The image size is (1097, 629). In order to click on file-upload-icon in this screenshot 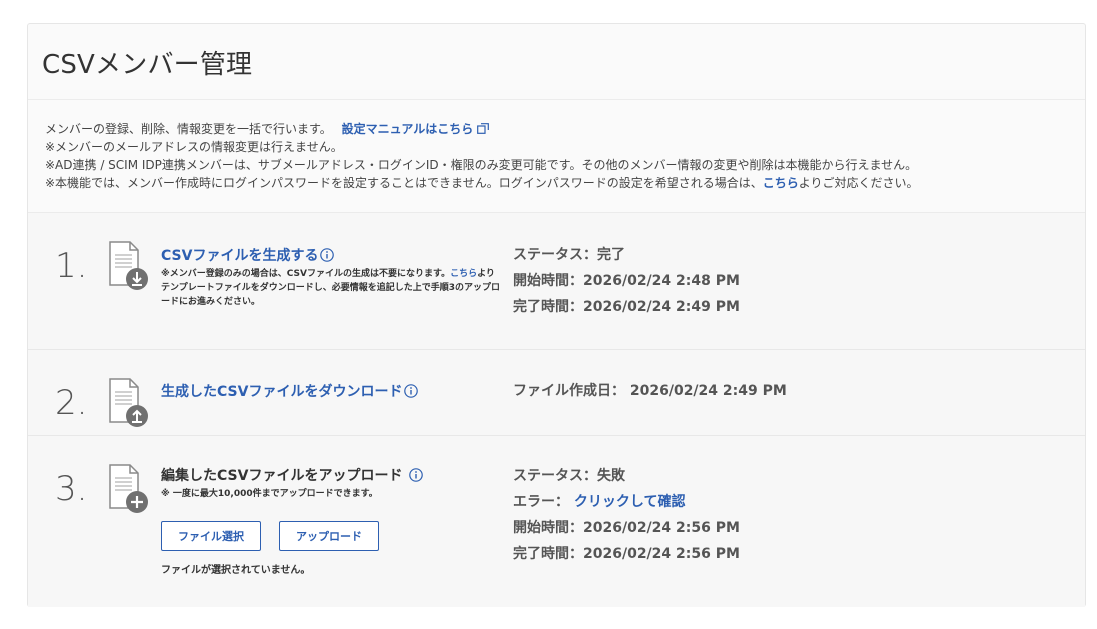, I will do `click(128, 402)`.